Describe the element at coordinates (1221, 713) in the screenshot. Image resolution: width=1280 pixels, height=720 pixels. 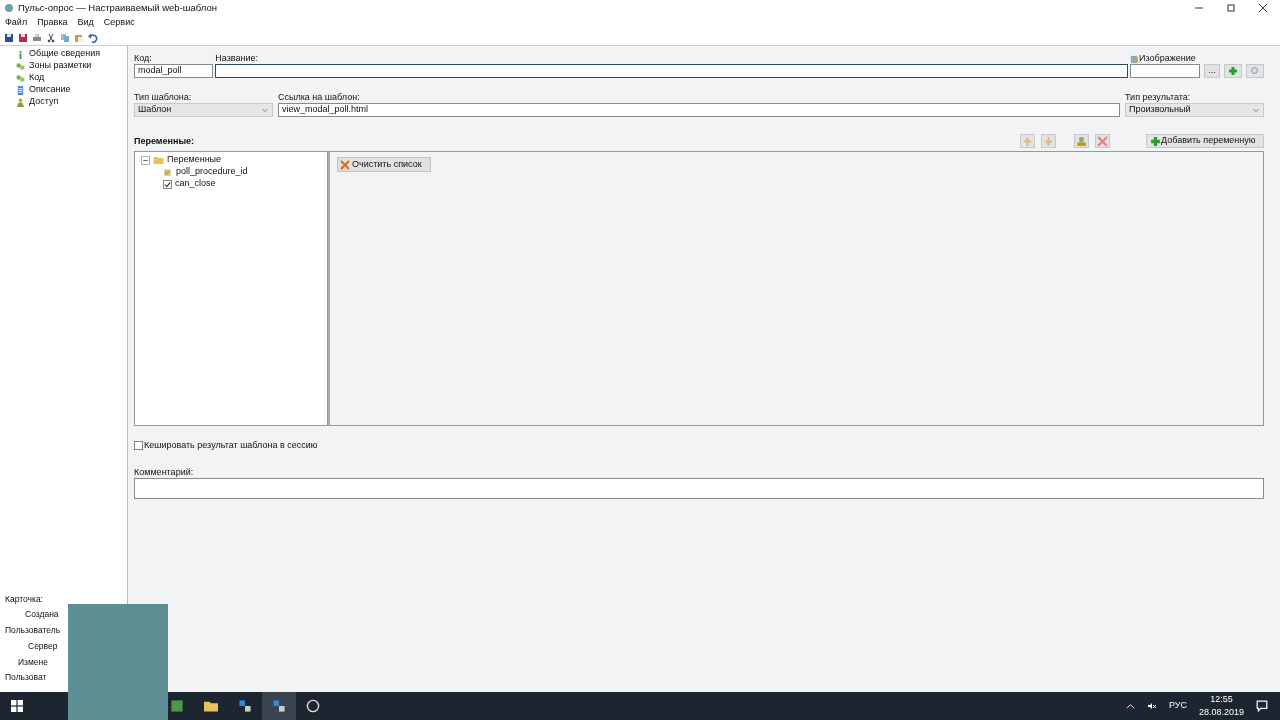
I see `clock-date: 28.08.2019` at that location.